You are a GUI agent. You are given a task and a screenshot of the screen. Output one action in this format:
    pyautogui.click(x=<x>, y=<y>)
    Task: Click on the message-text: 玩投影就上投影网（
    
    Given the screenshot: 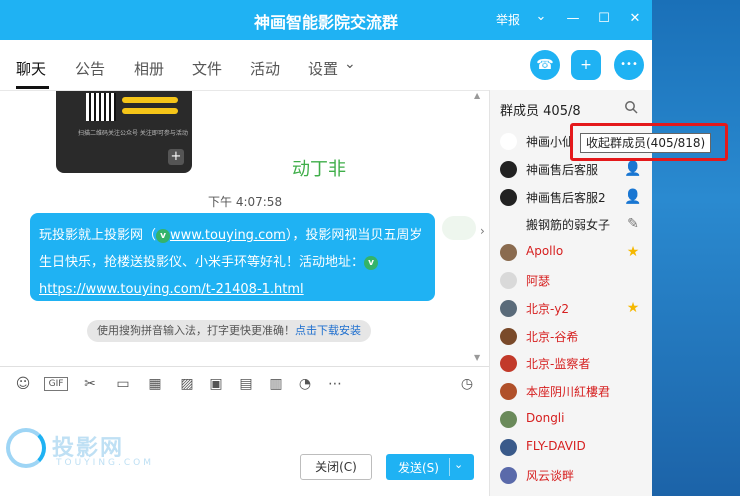 What is the action you would take?
    pyautogui.click(x=98, y=235)
    